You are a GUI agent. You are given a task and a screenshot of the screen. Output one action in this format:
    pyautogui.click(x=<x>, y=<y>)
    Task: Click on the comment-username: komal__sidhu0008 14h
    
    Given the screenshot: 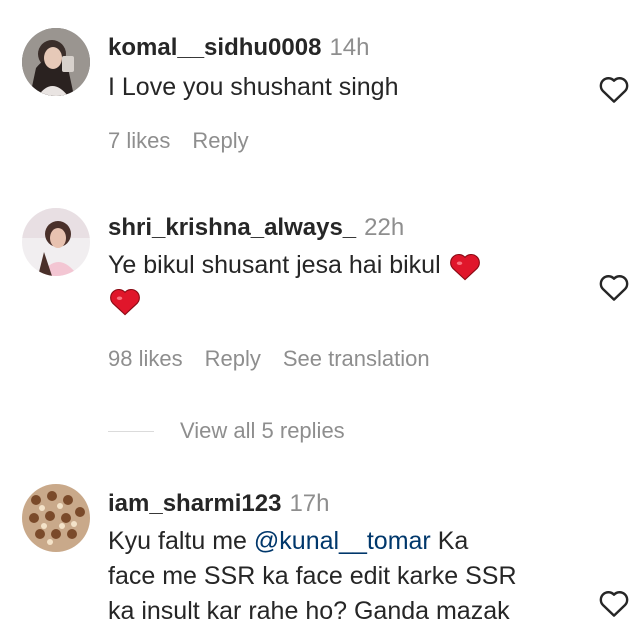 What is the action you would take?
    pyautogui.click(x=239, y=48)
    